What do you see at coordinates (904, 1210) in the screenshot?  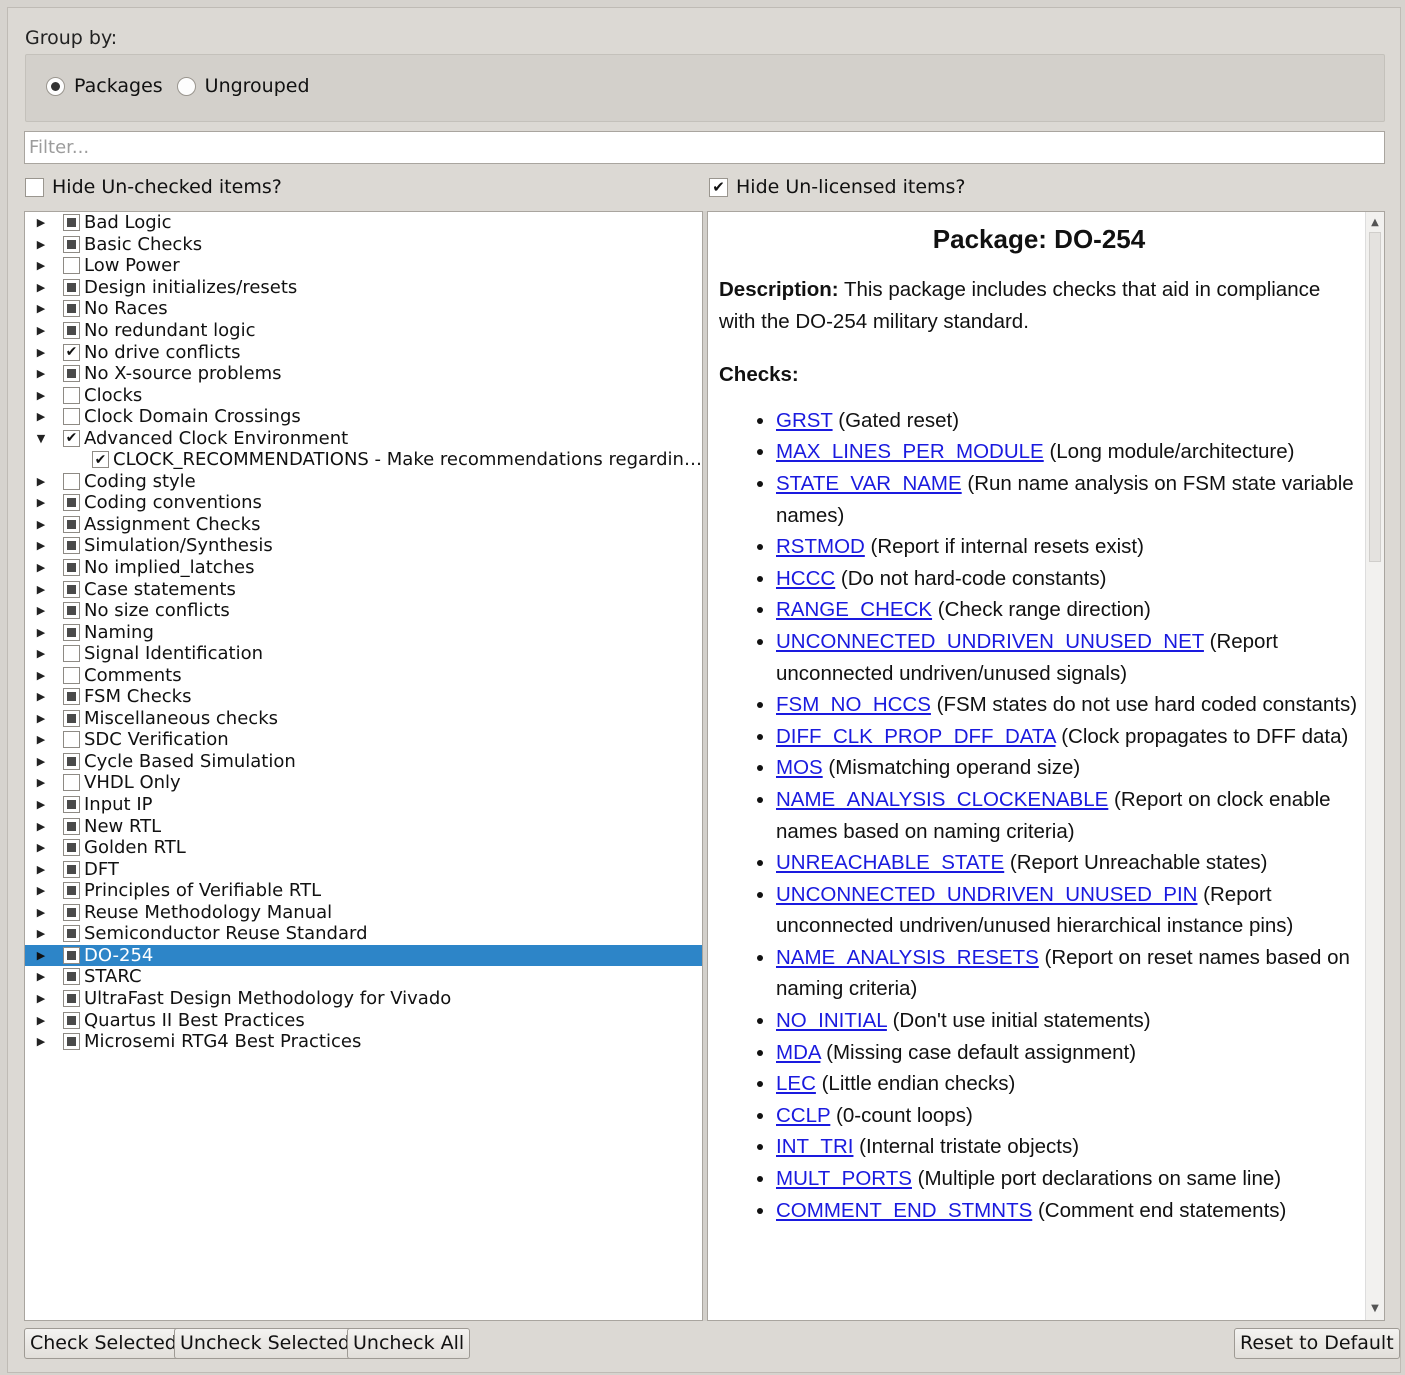 I see `check-link: COMMENT_END_STMNTS` at bounding box center [904, 1210].